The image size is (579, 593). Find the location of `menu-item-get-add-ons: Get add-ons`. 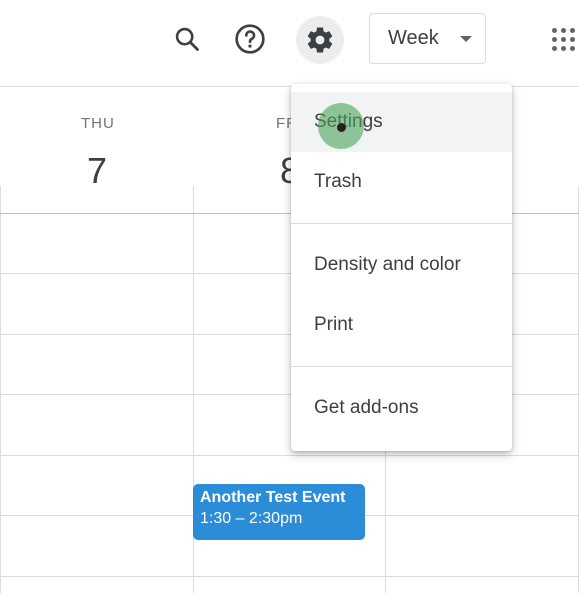

menu-item-get-add-ons: Get add-ons is located at coordinates (401, 408).